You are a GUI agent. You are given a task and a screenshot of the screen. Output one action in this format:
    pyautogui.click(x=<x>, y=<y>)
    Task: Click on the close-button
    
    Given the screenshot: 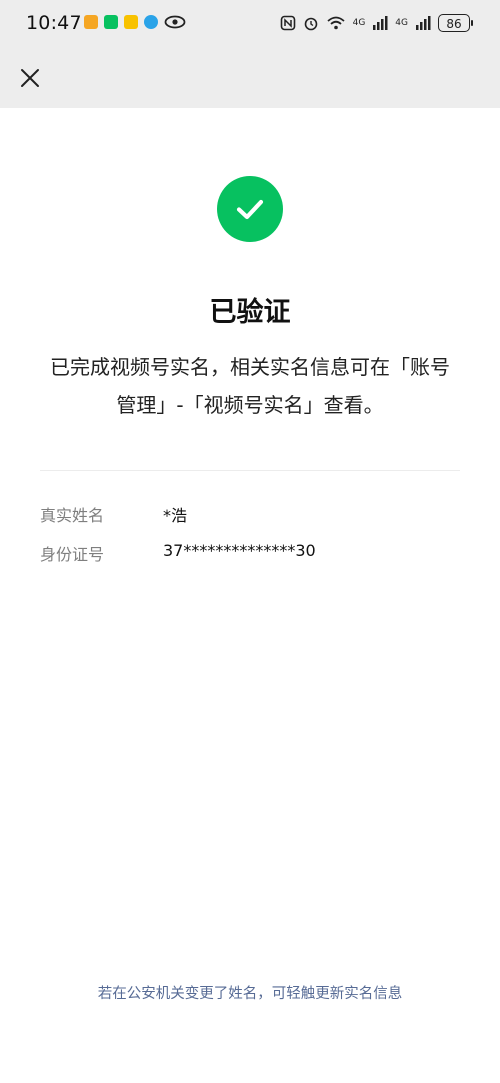 What is the action you would take?
    pyautogui.click(x=30, y=78)
    